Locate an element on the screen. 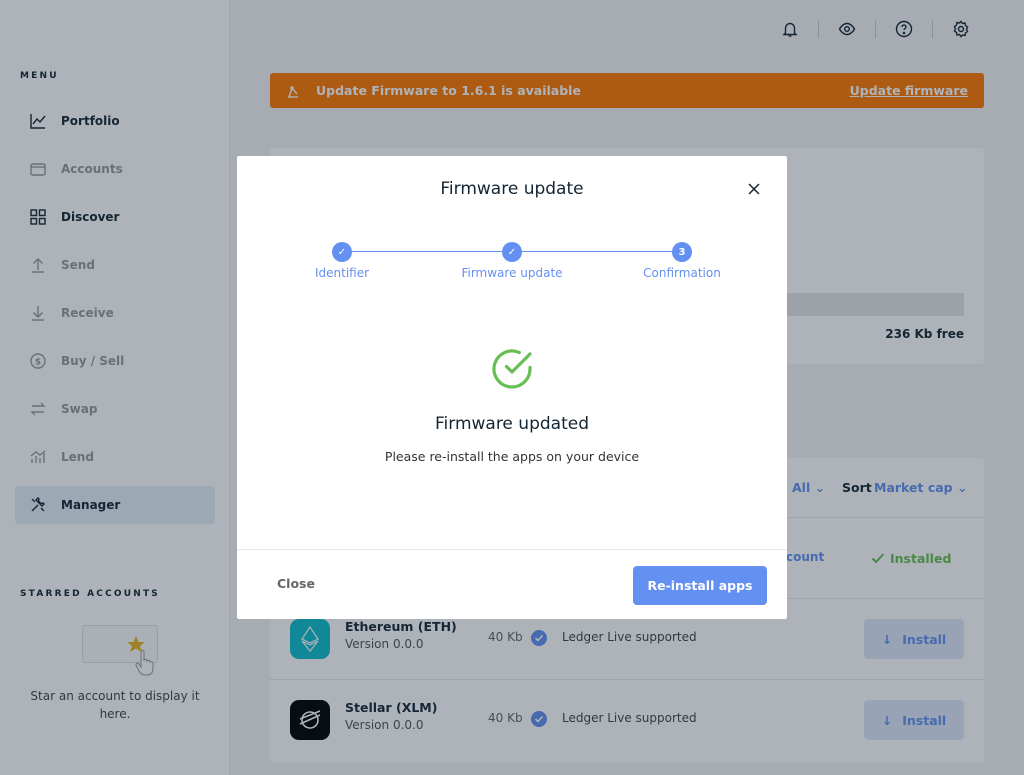 Image resolution: width=1024 pixels, height=775 pixels. close-button: Close is located at coordinates (296, 583).